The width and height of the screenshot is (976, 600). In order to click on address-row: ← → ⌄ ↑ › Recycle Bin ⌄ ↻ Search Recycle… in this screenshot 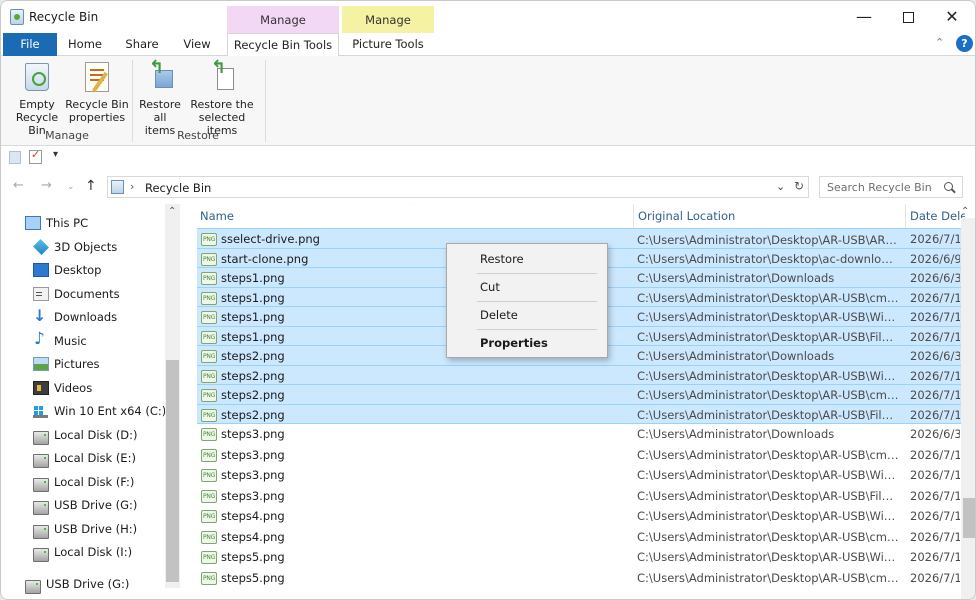, I will do `click(488, 187)`.